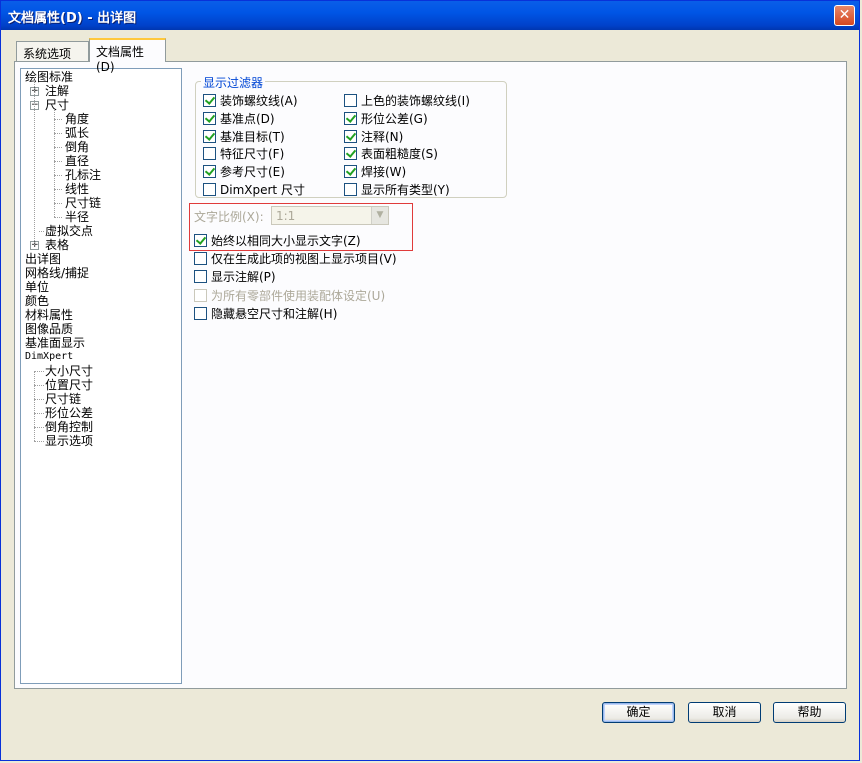 This screenshot has height=763, width=862. Describe the element at coordinates (37, 301) in the screenshot. I see `tree-item: 颜色` at that location.